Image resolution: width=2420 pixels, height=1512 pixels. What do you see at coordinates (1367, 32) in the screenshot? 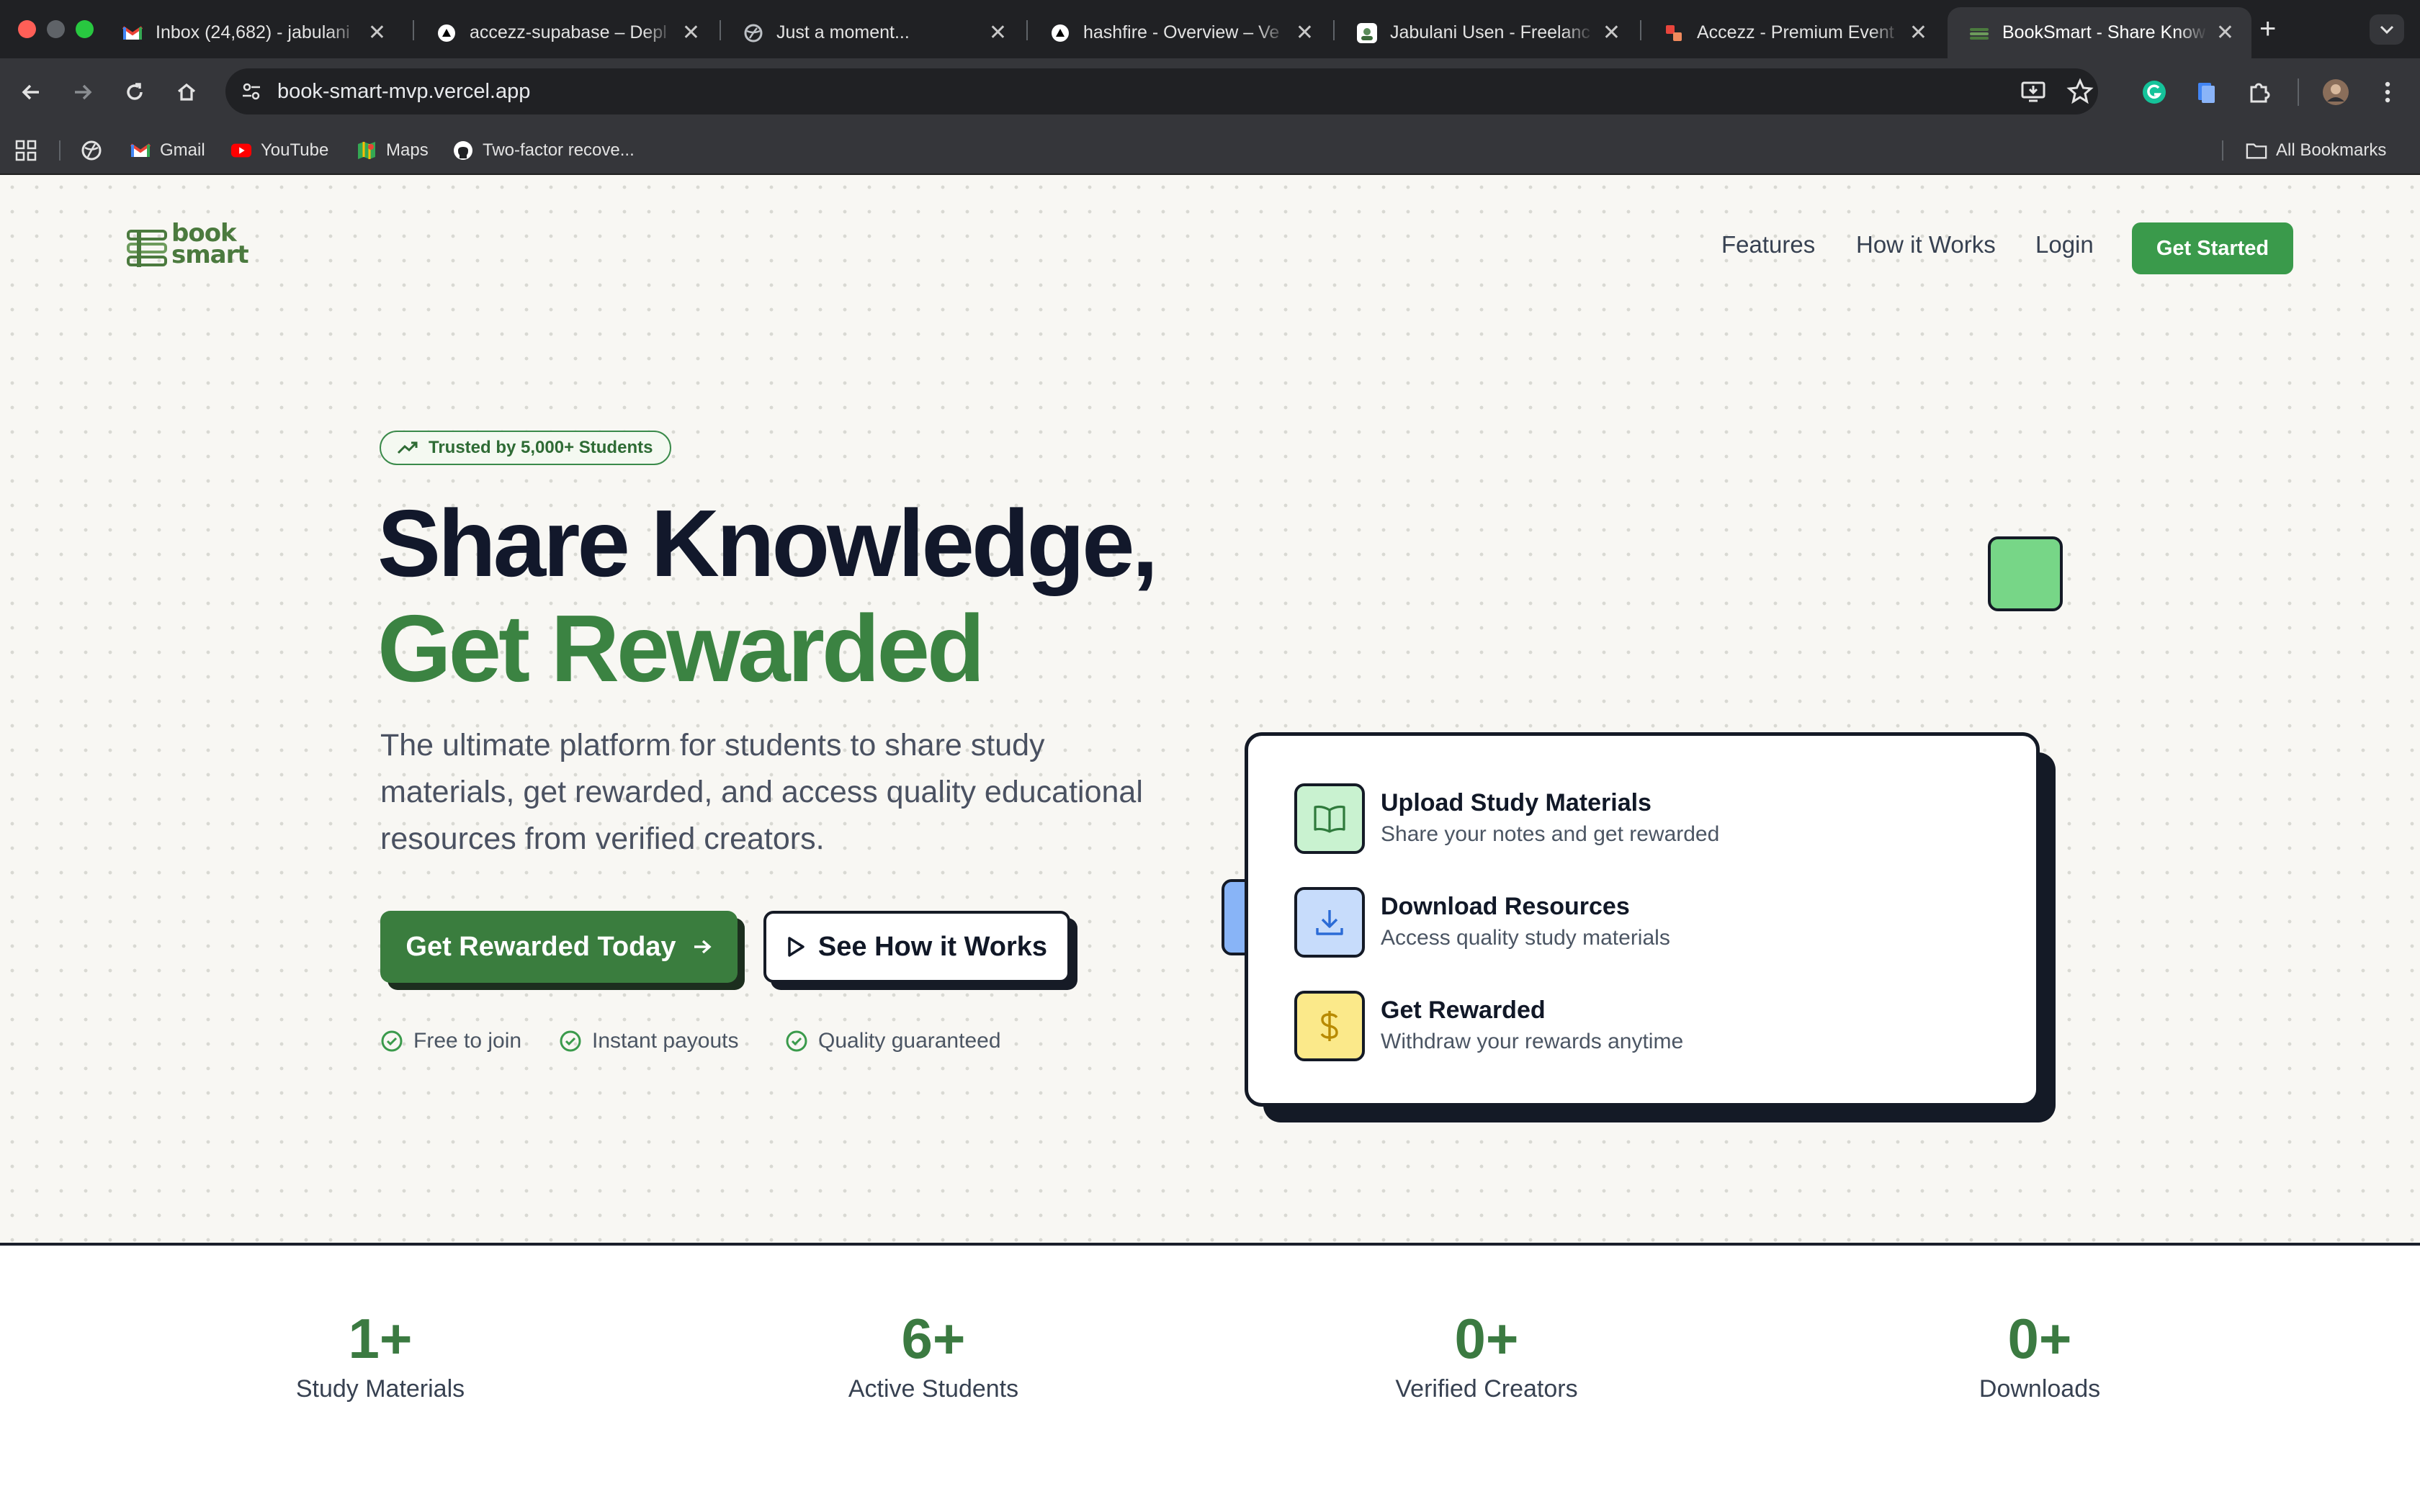
I see `upwork-icon` at bounding box center [1367, 32].